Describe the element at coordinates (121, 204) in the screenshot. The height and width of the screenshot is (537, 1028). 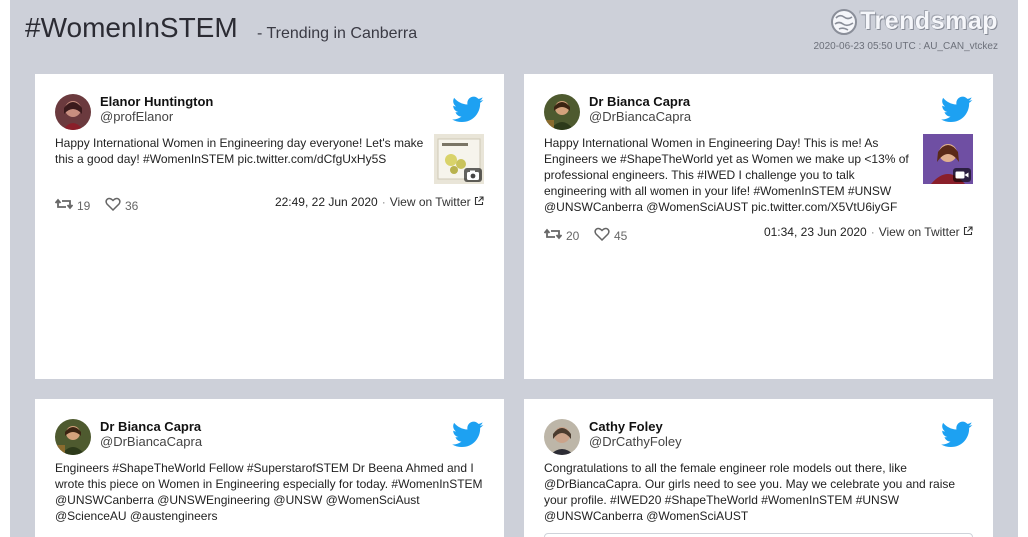
I see `like-count: 36` at that location.